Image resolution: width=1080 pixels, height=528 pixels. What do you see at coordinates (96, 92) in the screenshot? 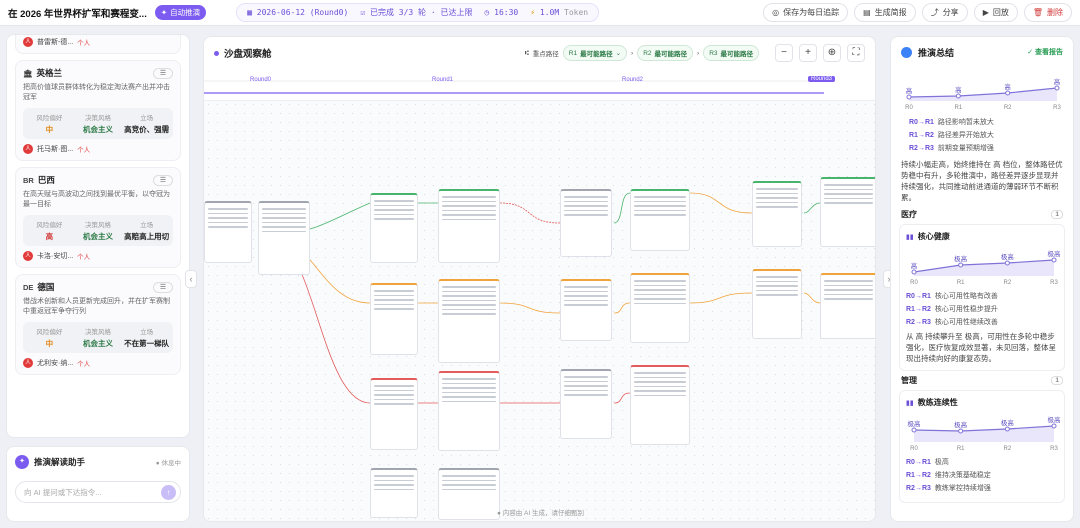
I see `country-desc: 把高价值球员群体转化为稳定淘汰赛产出并冲击冠军` at bounding box center [96, 92].